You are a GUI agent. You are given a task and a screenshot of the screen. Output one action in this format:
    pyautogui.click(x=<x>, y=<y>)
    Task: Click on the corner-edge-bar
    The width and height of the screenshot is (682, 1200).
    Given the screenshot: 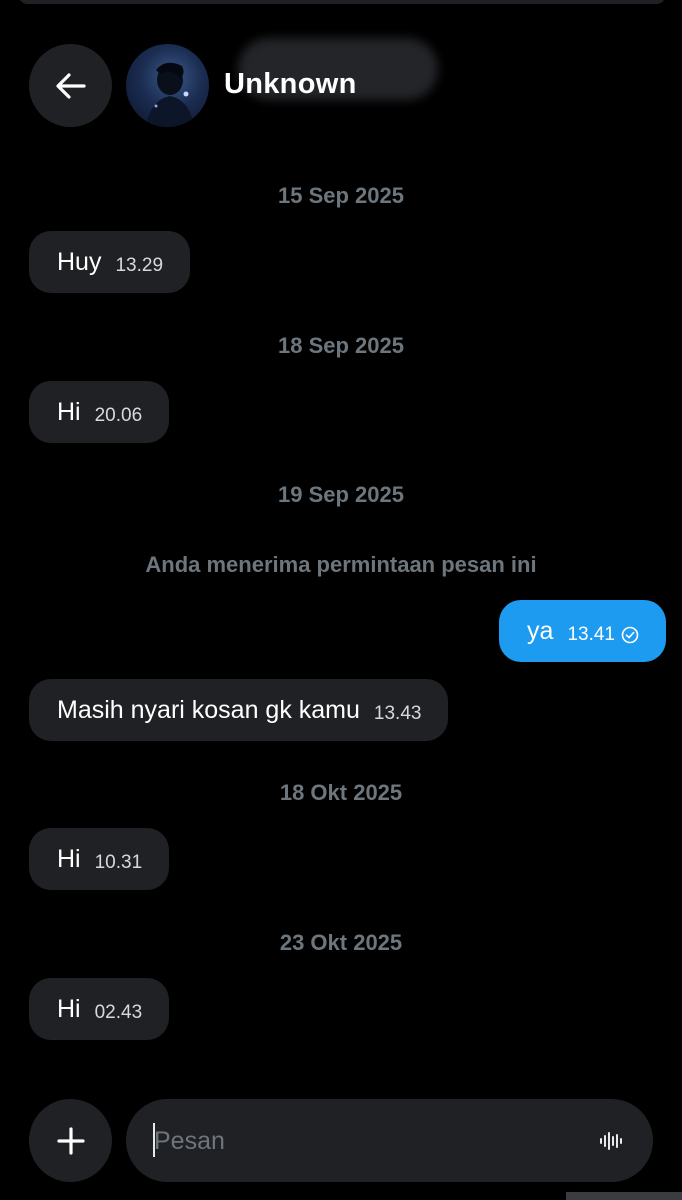 What is the action you would take?
    pyautogui.click(x=624, y=1196)
    